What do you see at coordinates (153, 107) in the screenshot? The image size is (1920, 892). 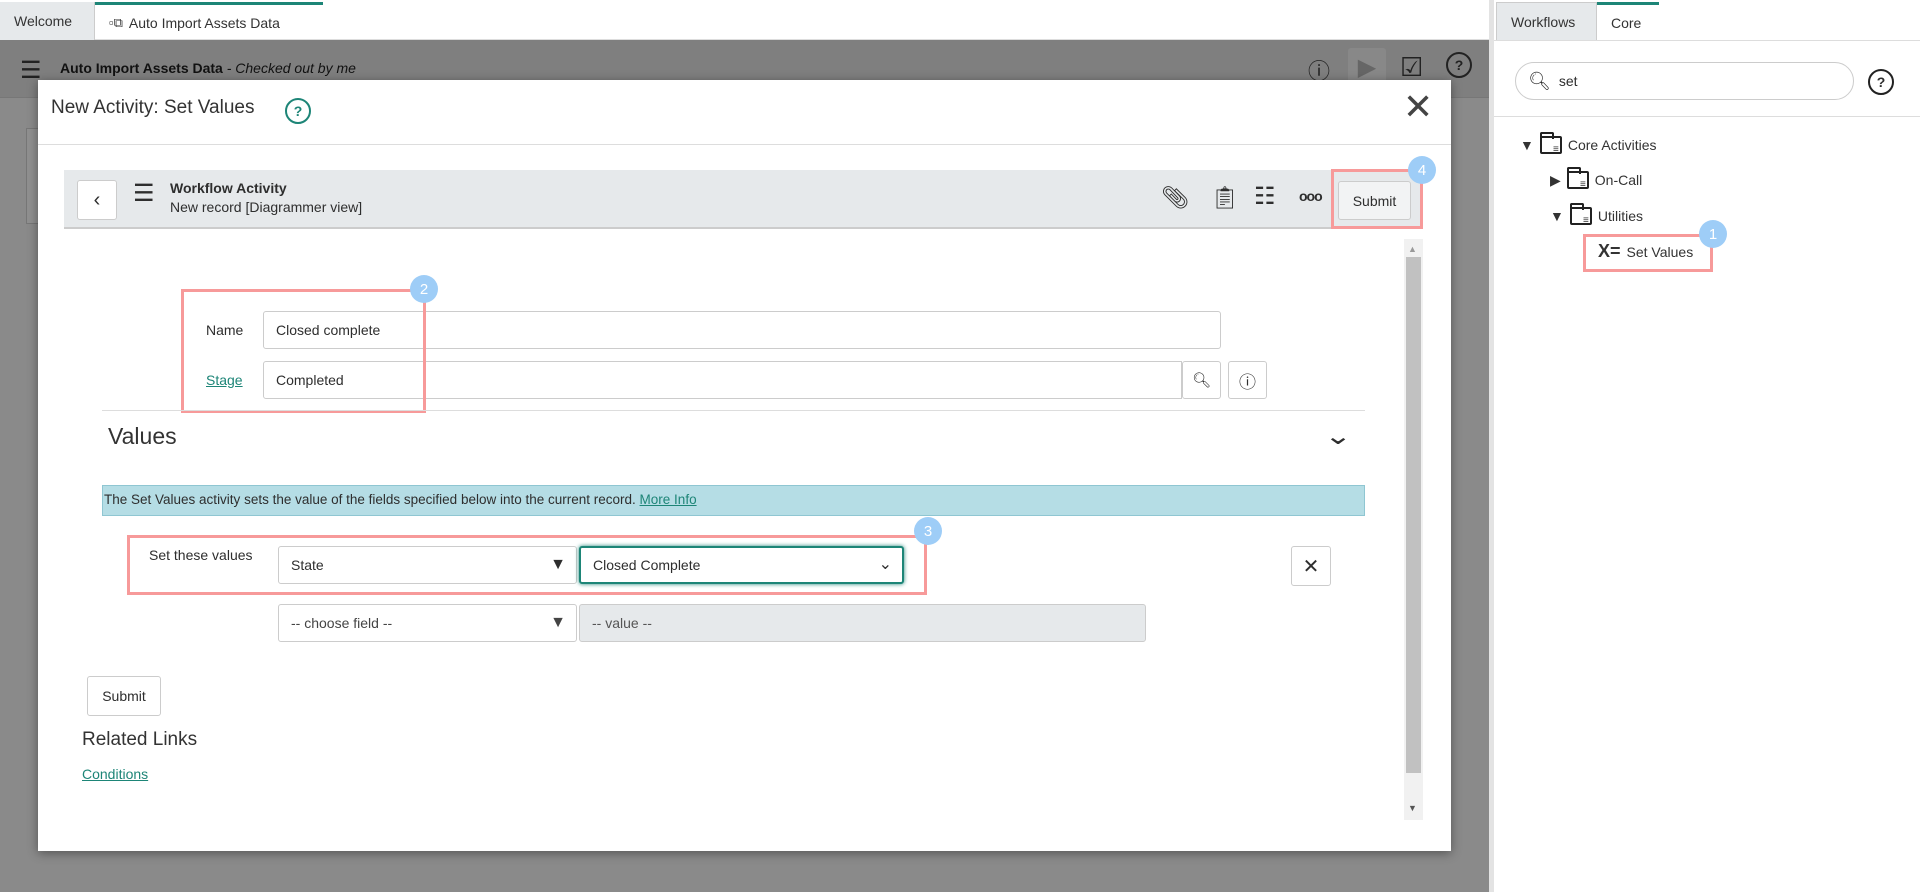 I see `modal-title: New Activity: Set Values` at bounding box center [153, 107].